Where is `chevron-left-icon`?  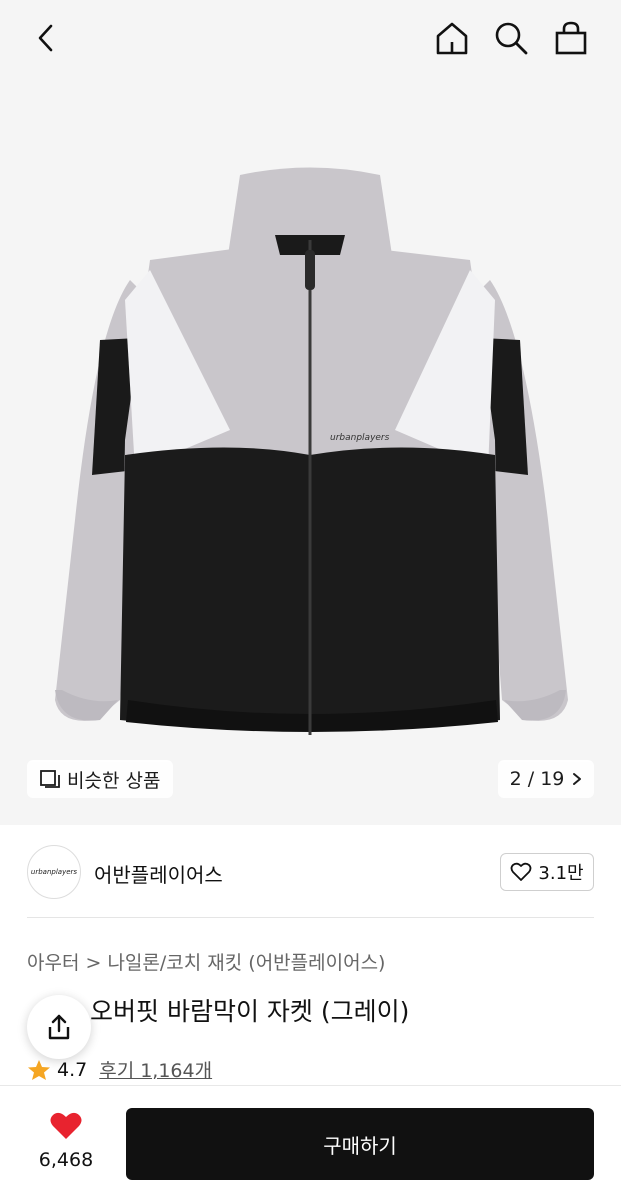 chevron-left-icon is located at coordinates (45, 38).